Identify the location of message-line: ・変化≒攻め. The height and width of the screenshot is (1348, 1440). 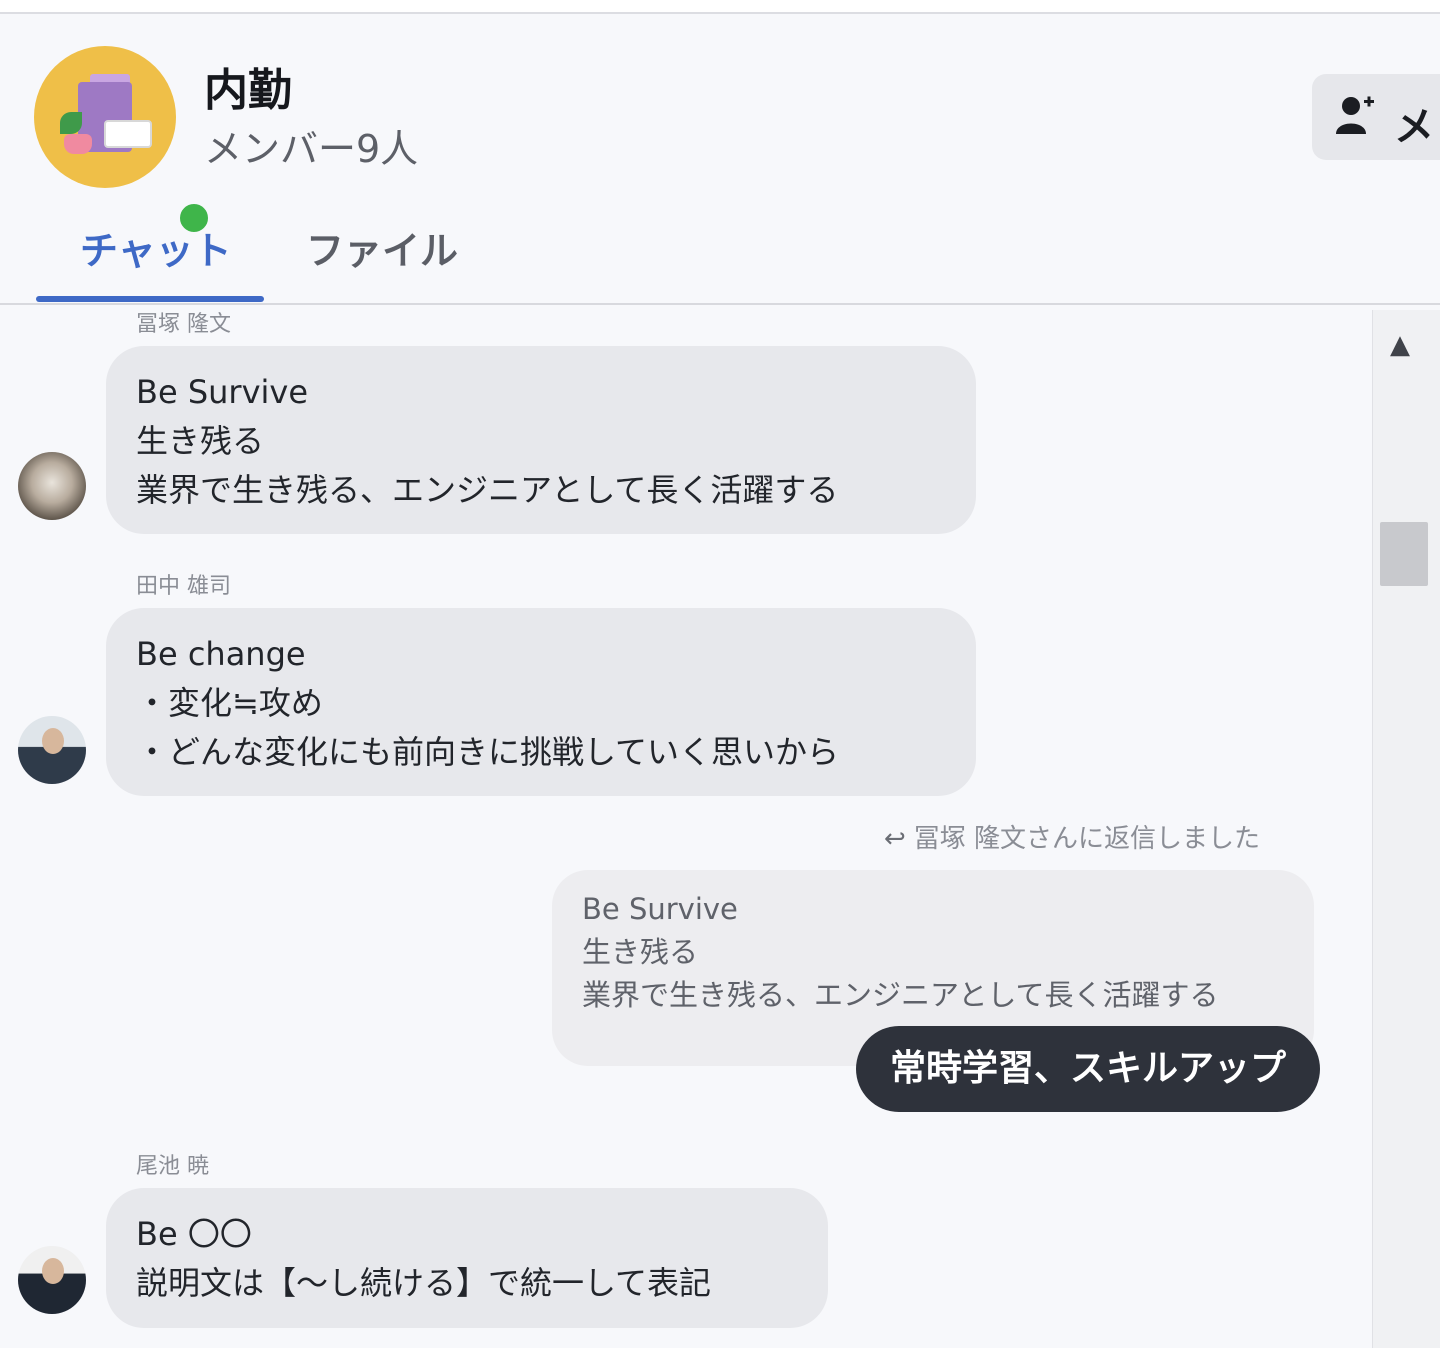
(229, 703).